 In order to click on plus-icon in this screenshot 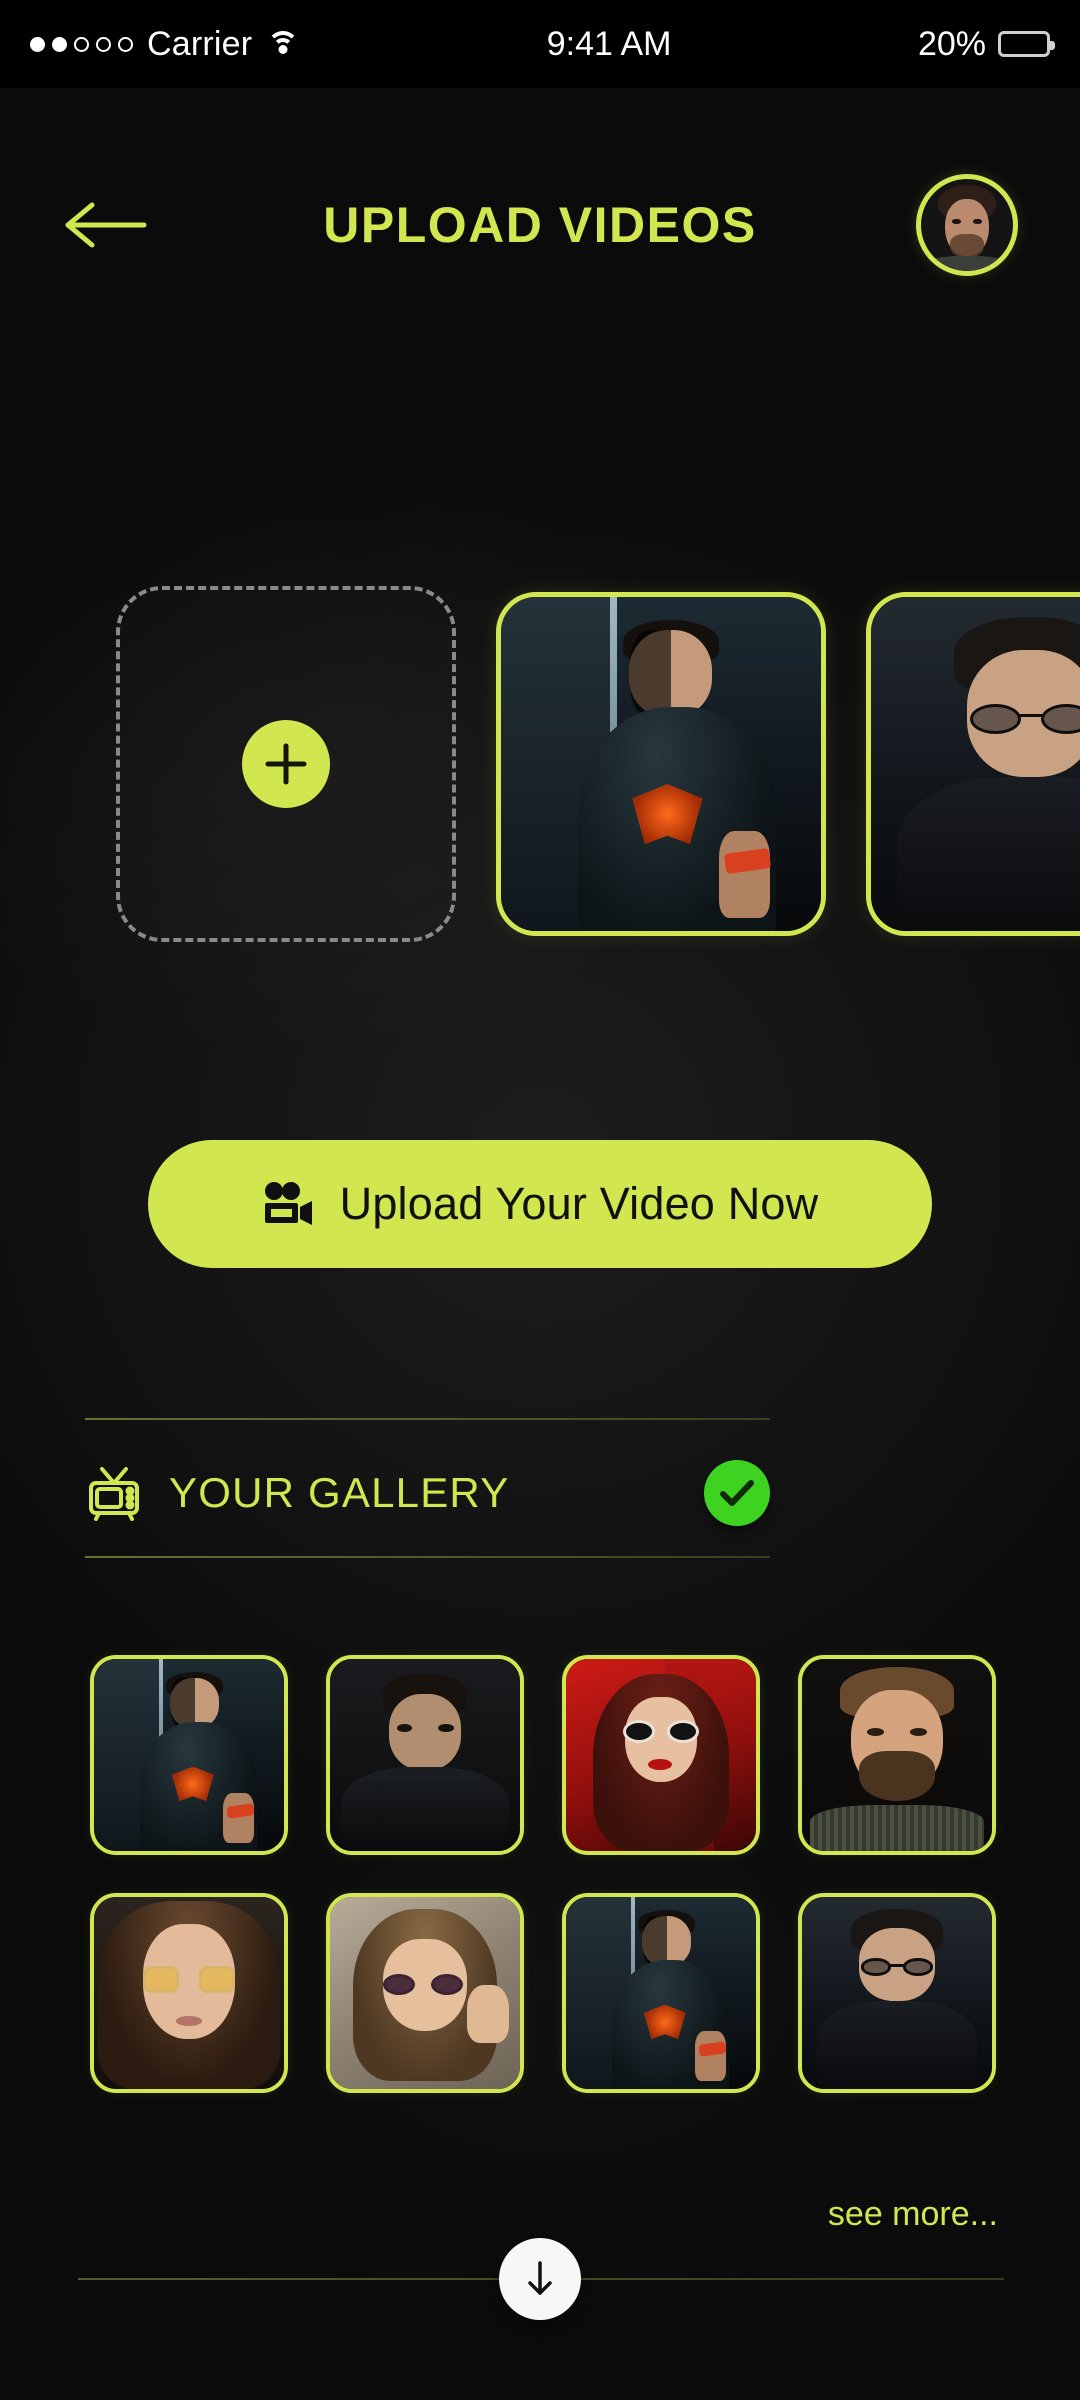, I will do `click(286, 764)`.